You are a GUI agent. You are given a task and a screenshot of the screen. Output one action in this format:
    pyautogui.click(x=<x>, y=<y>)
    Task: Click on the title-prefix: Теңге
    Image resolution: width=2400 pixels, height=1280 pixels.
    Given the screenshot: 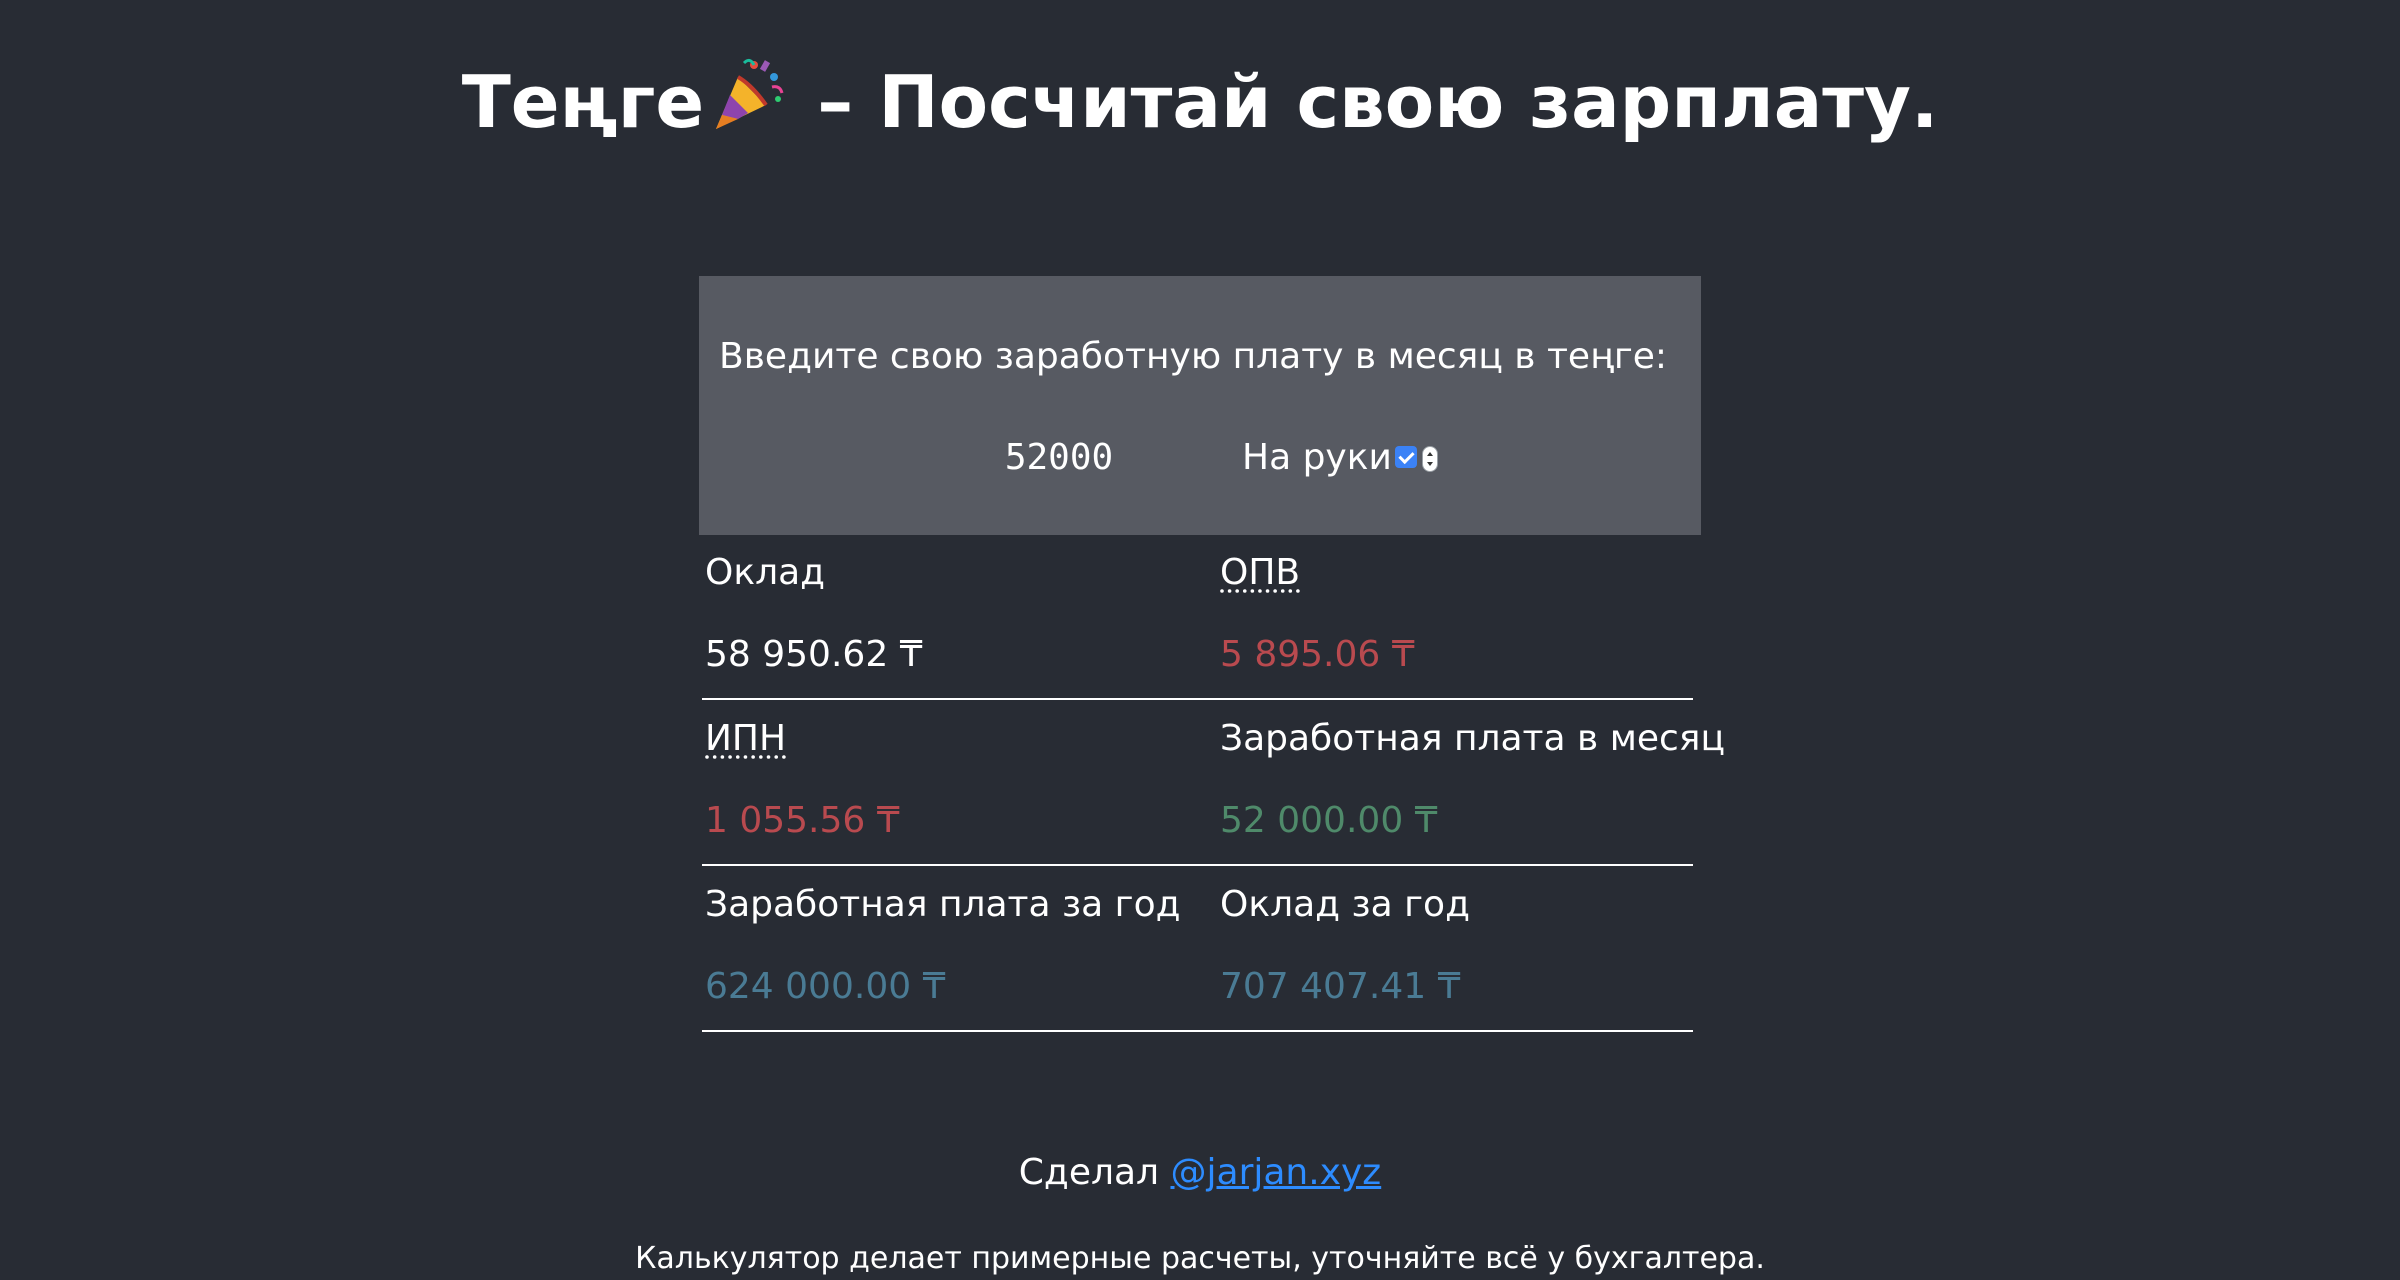 What is the action you would take?
    pyautogui.click(x=583, y=102)
    